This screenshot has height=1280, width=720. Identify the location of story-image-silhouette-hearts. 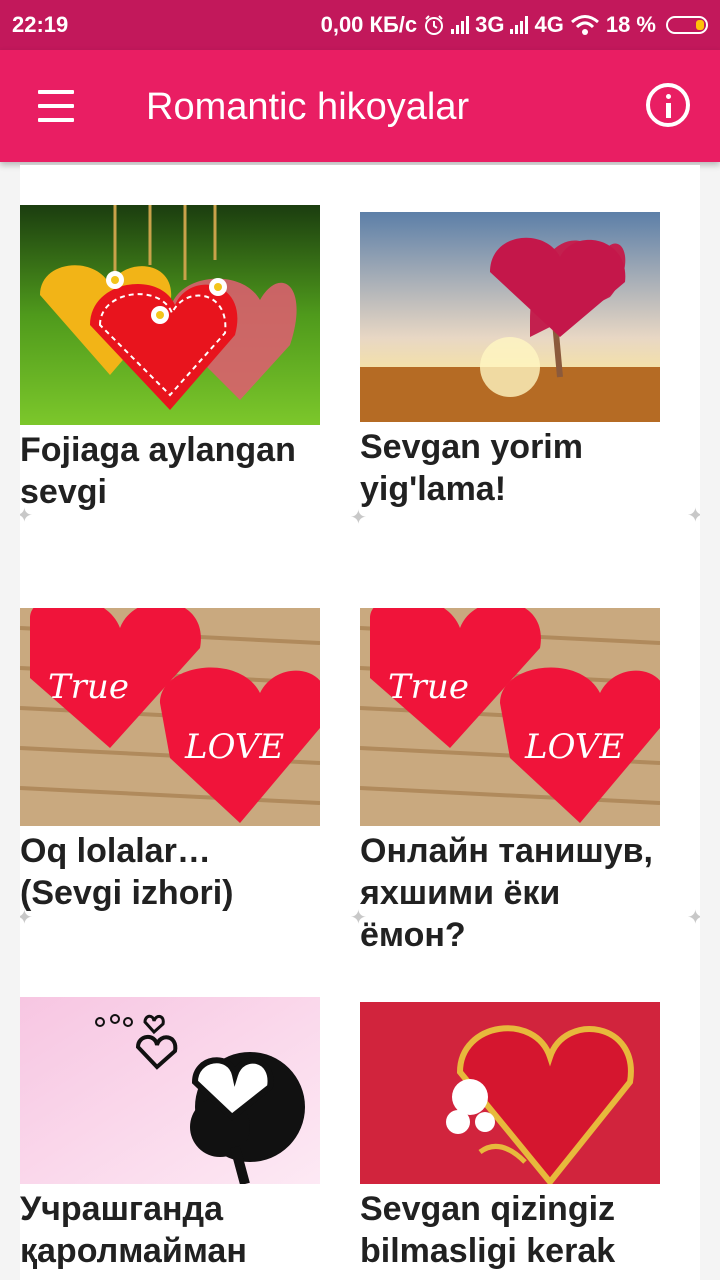
(170, 1090).